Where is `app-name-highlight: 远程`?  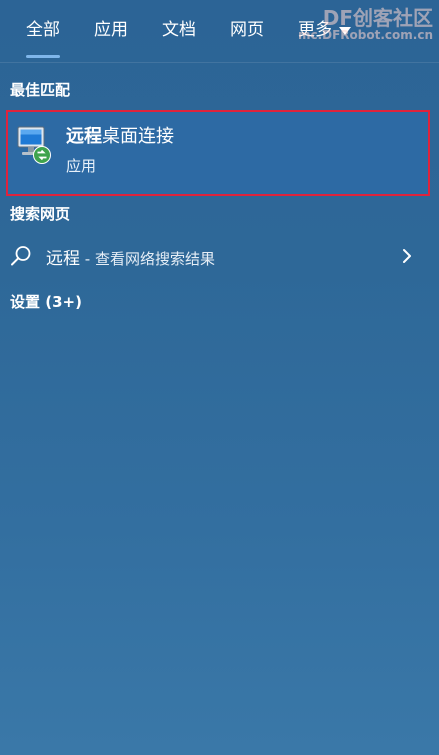 app-name-highlight: 远程 is located at coordinates (84, 136).